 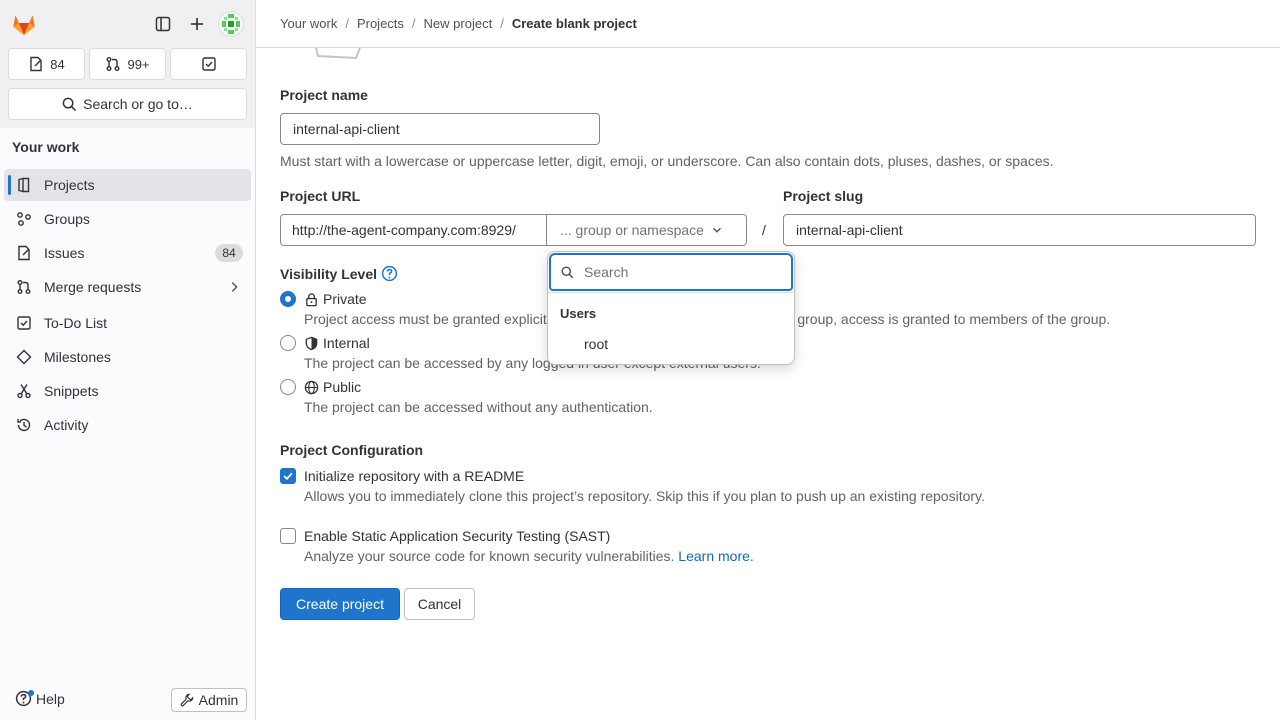 I want to click on breadcrumb-projects: Projects, so click(x=380, y=23).